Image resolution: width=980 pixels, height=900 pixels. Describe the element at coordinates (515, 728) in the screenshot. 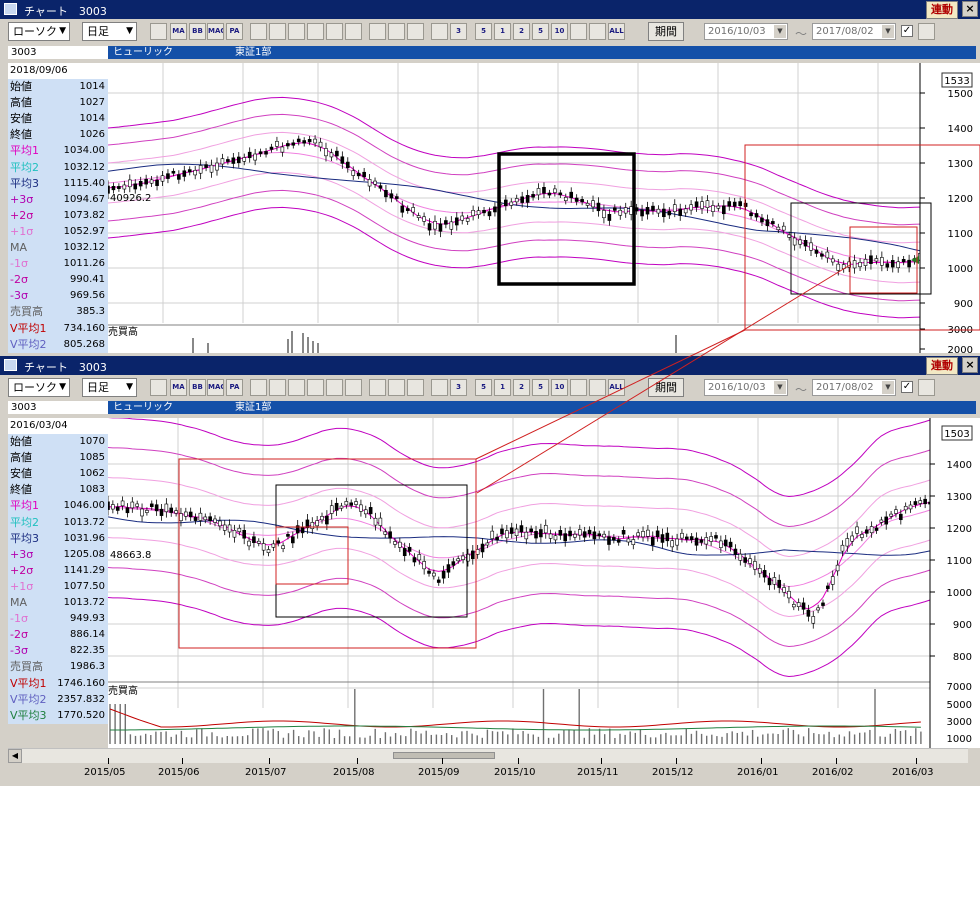

I see `volume-ma3-line` at that location.